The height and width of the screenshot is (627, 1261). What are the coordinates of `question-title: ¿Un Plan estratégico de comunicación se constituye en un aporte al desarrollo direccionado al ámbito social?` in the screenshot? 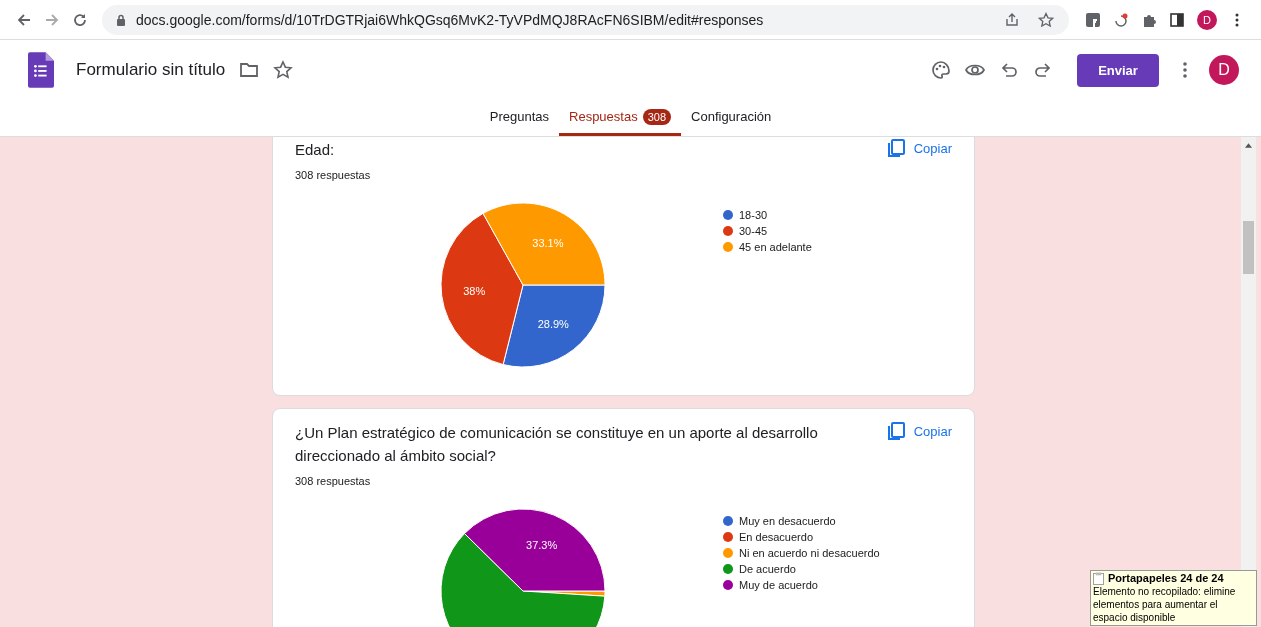 It's located at (557, 444).